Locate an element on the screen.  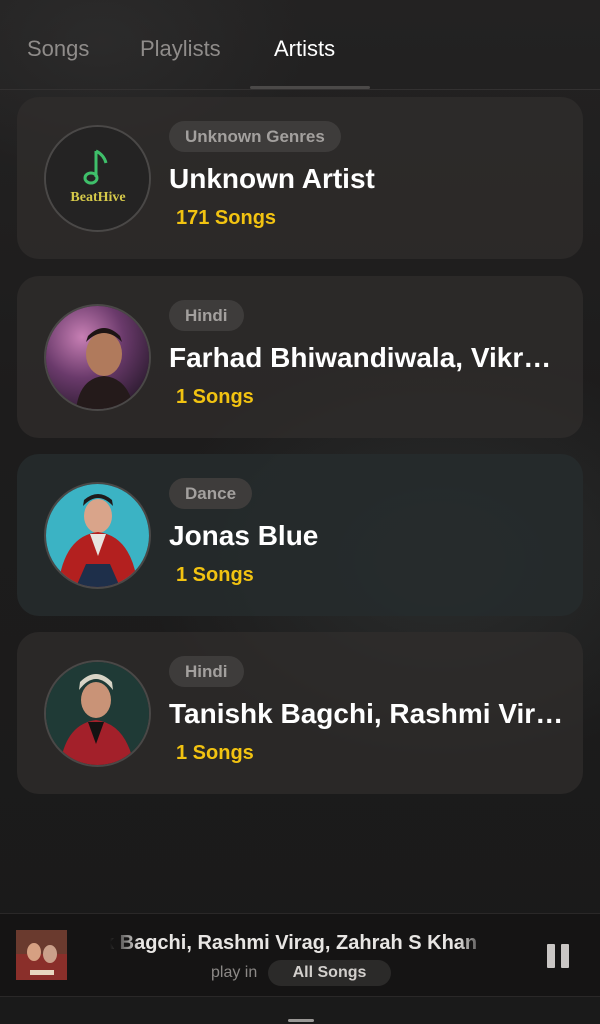
marquee-fade-left is located at coordinates (125, 945).